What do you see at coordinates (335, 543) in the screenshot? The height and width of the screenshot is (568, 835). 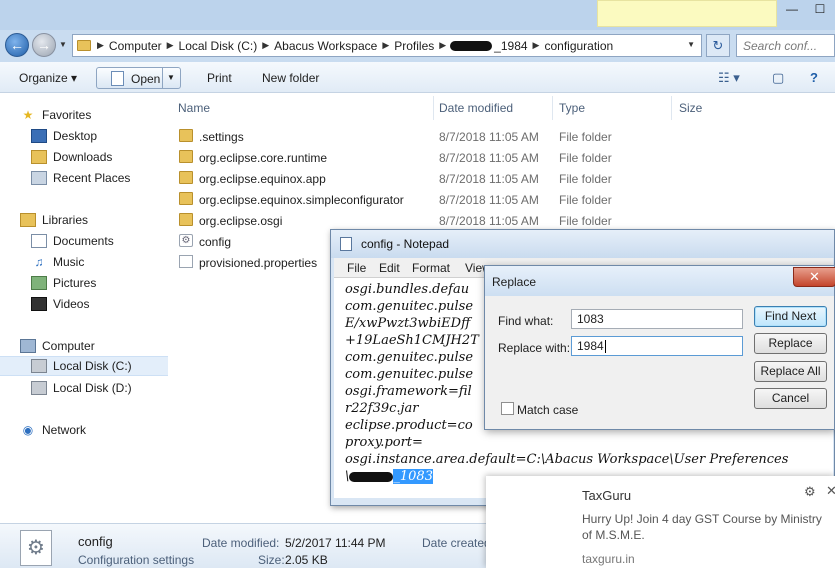 I see `details-modified-value: 5/2/2017 11:44 PM` at bounding box center [335, 543].